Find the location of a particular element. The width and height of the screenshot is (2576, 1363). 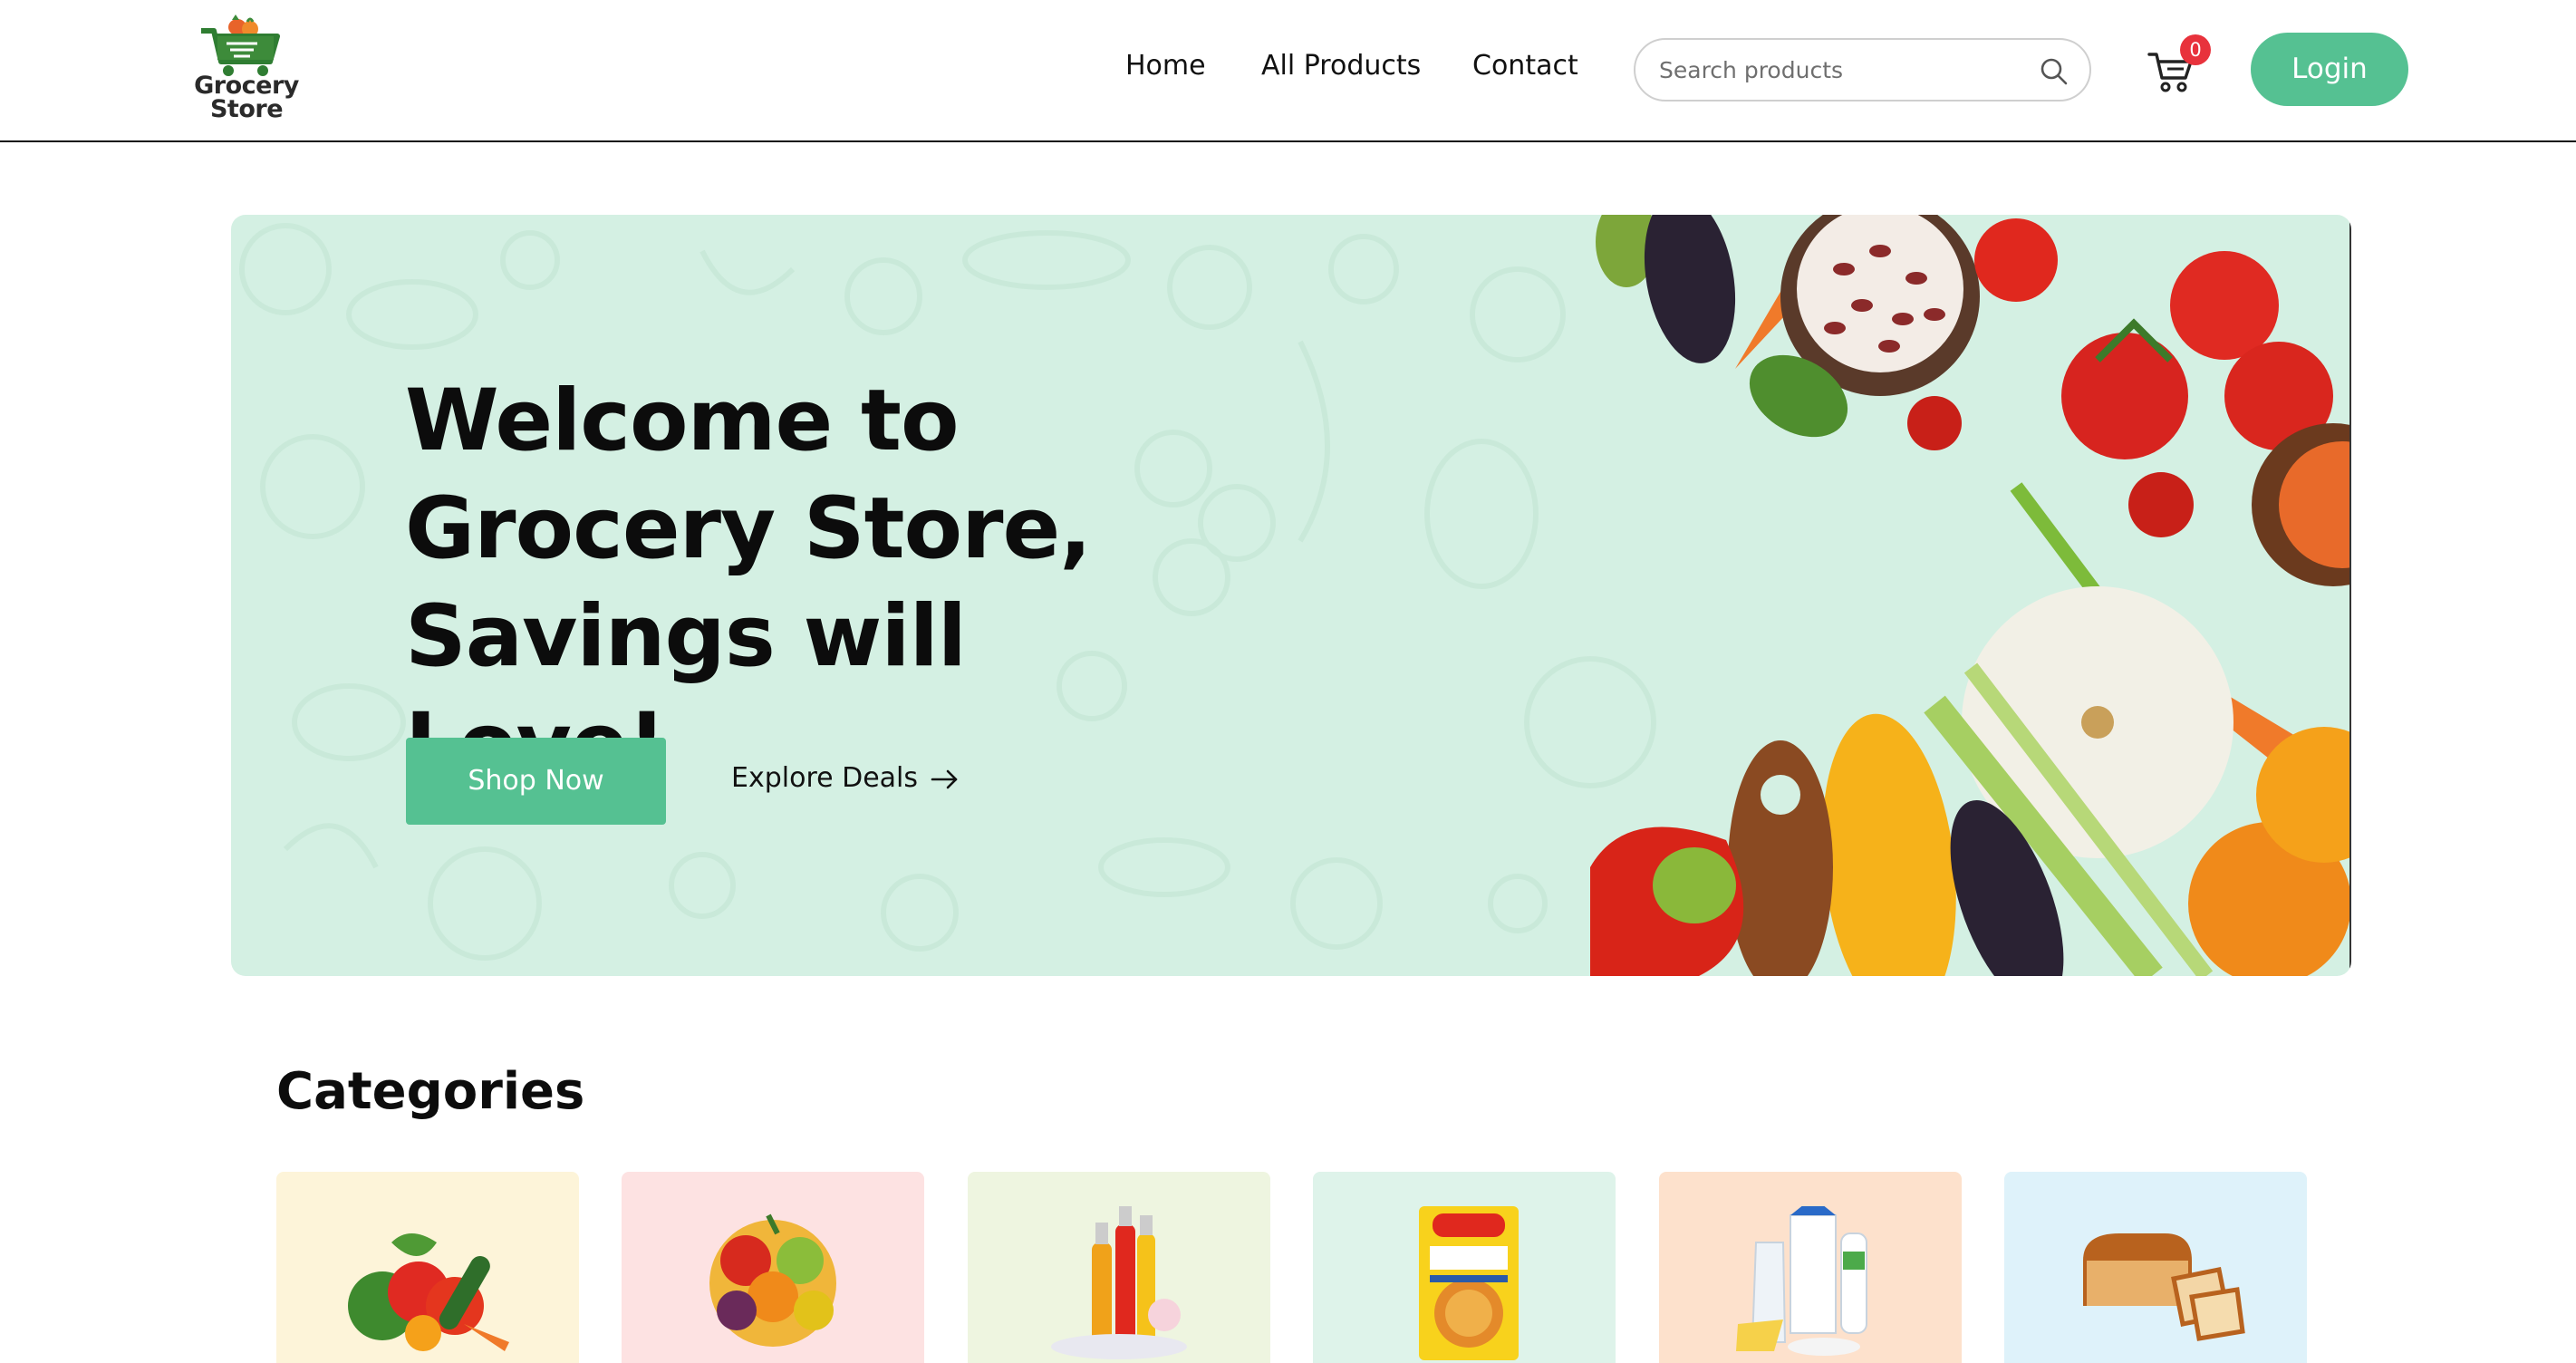

nav-contact-link: Contact is located at coordinates (1525, 66).